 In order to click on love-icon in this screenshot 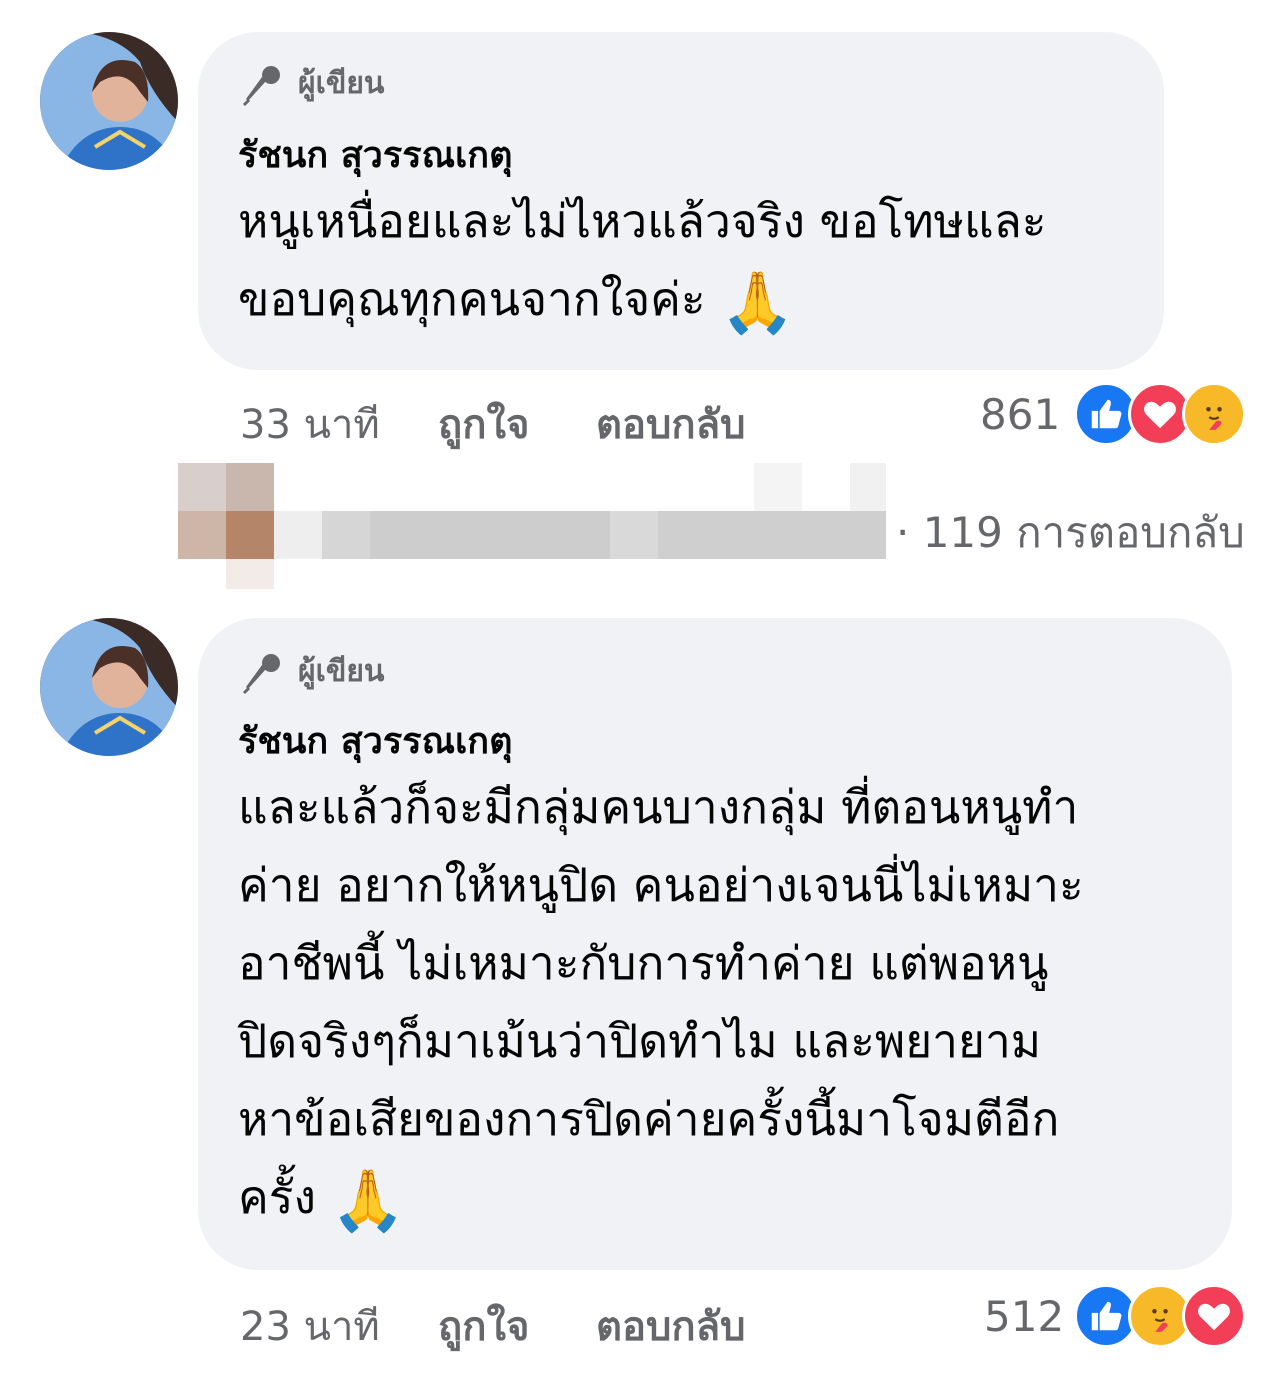, I will do `click(1214, 1316)`.